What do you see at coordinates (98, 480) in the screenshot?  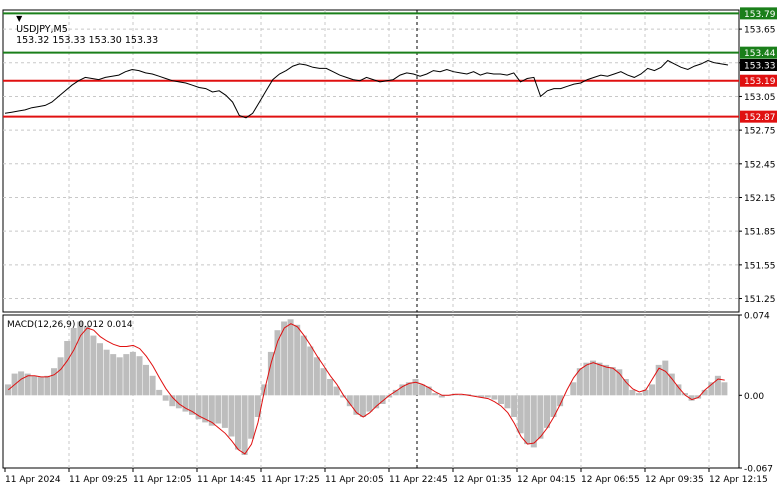 I see `x-tick-label: 11 Apr 09:25` at bounding box center [98, 480].